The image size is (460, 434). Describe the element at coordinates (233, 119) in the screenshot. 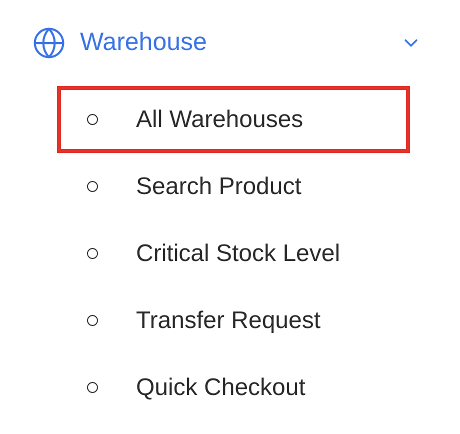

I see `menu-item: All Warehouses` at that location.